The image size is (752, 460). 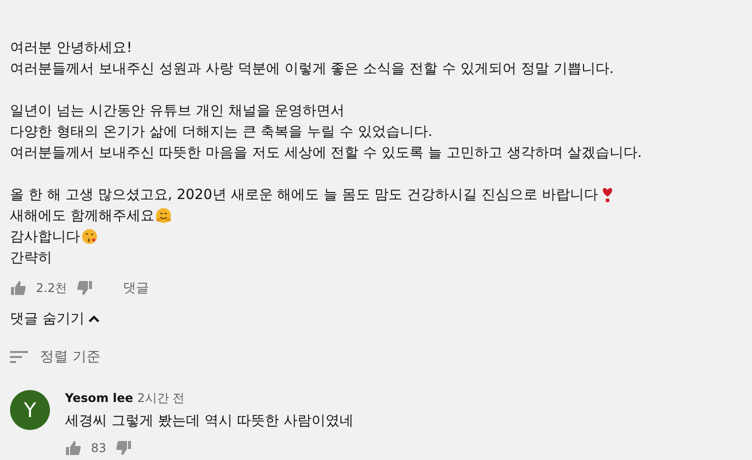 What do you see at coordinates (209, 421) in the screenshot?
I see `reply-text: 세경씨 그렇게 봤는데 역시 따뜻한 사람이였네` at bounding box center [209, 421].